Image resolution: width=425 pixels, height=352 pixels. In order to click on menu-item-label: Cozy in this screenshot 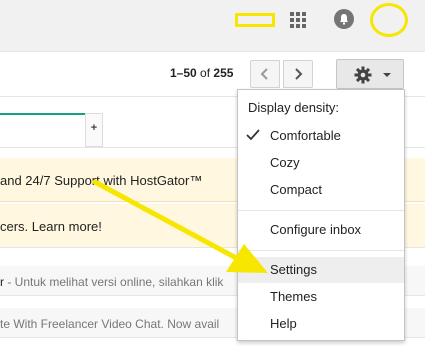, I will do `click(285, 162)`.